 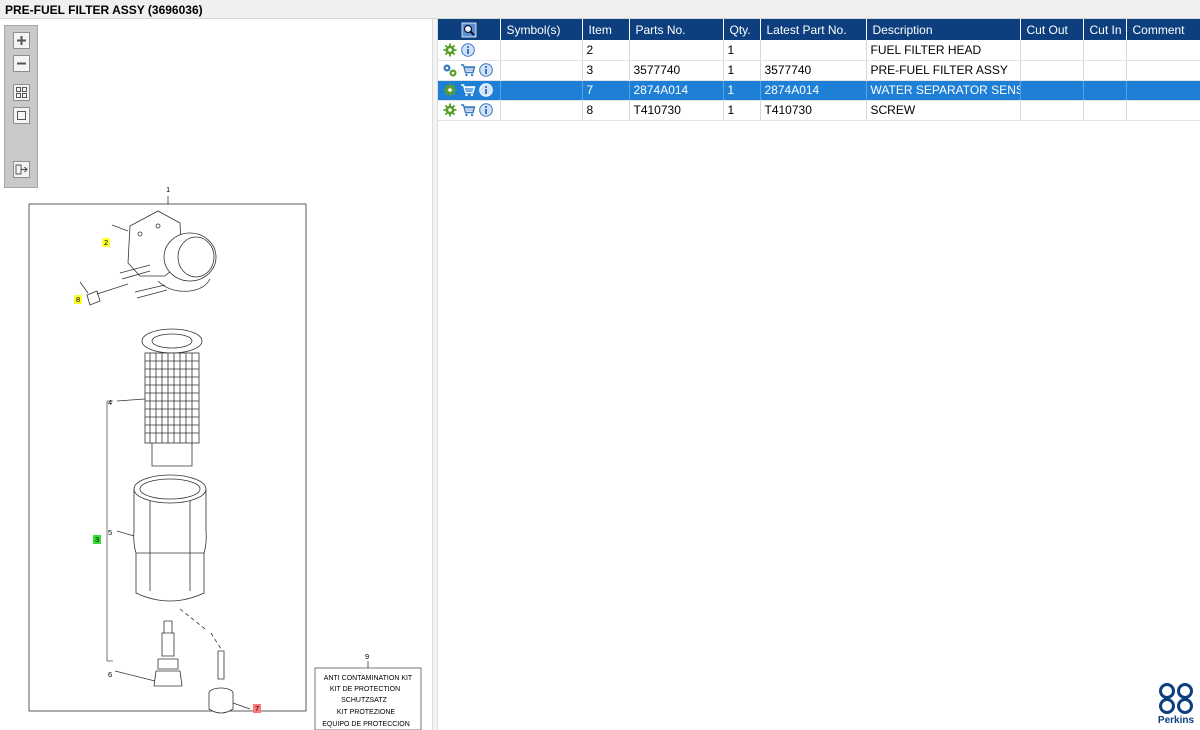 I want to click on column-header-description: Description, so click(x=943, y=29).